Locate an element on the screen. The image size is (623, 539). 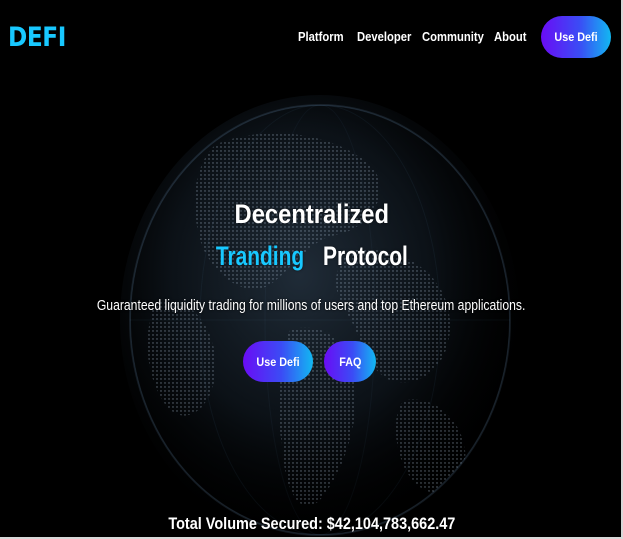
hero-title-rest: Protocol is located at coordinates (365, 256).